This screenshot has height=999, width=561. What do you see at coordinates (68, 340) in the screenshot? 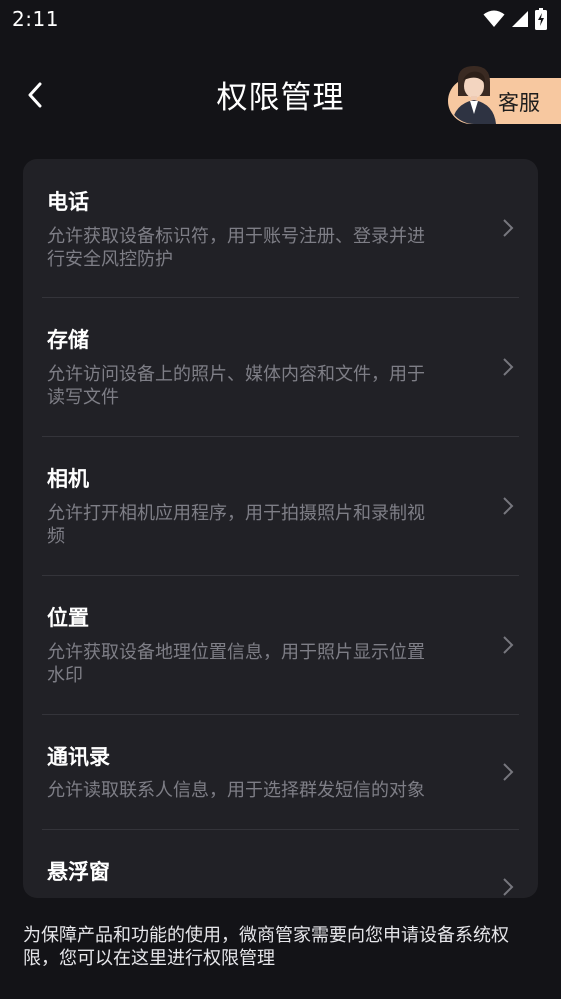
I see `permission-title: 存储` at bounding box center [68, 340].